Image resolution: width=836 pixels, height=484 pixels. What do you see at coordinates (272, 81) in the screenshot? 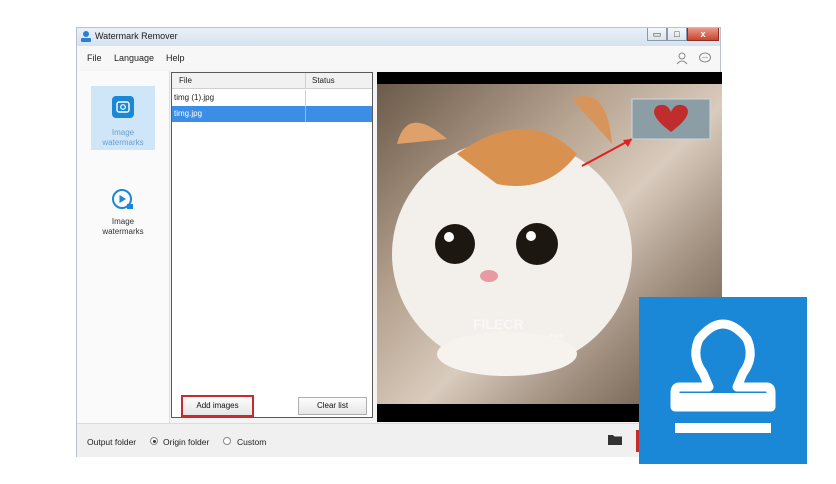
I see `file-list-header: File Status` at bounding box center [272, 81].